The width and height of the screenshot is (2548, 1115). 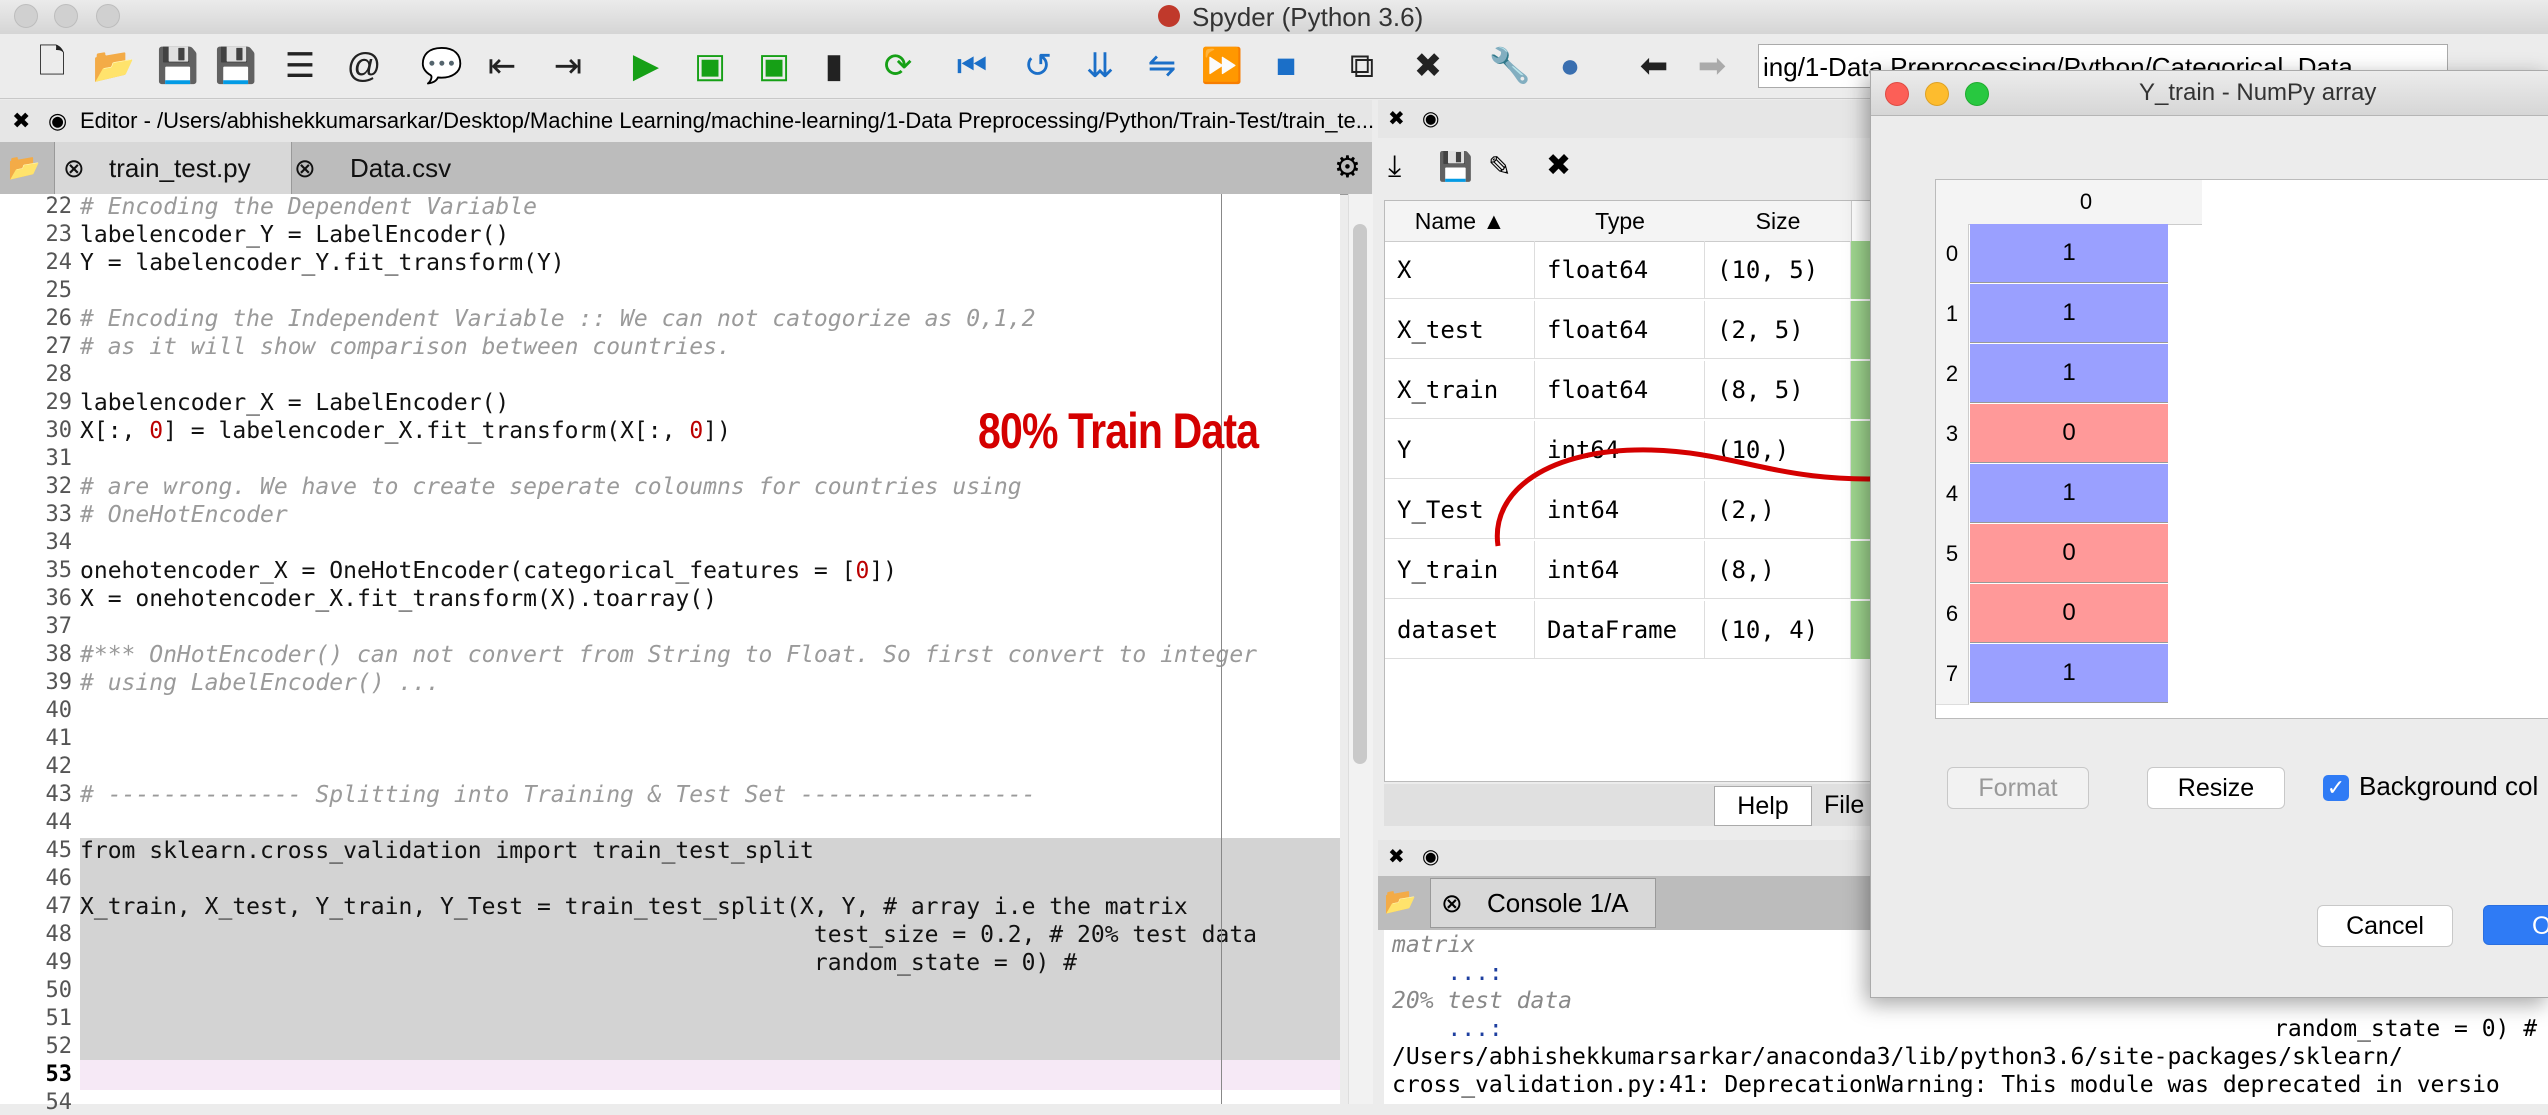 What do you see at coordinates (1763, 806) in the screenshot?
I see `tab-help: Help` at bounding box center [1763, 806].